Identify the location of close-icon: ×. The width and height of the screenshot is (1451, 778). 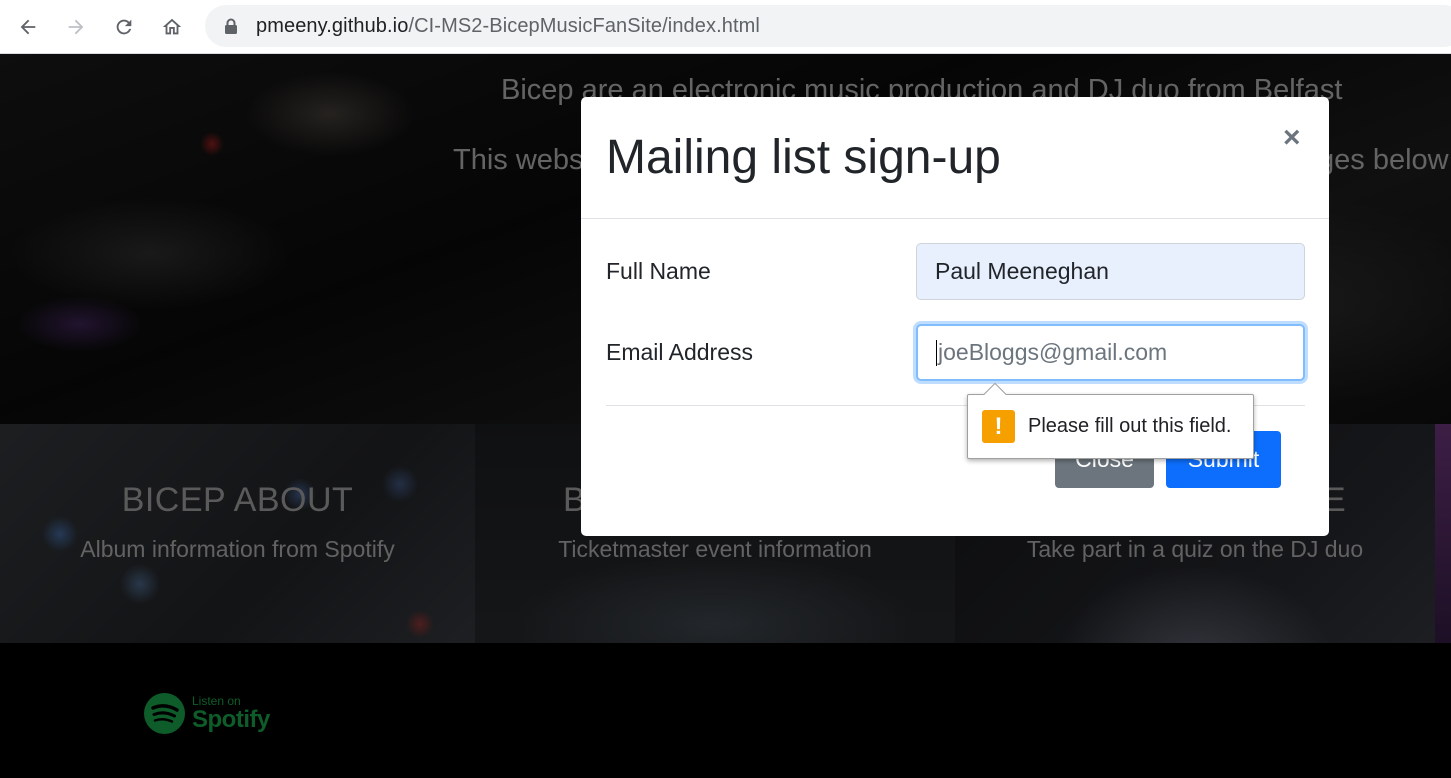
(1292, 138).